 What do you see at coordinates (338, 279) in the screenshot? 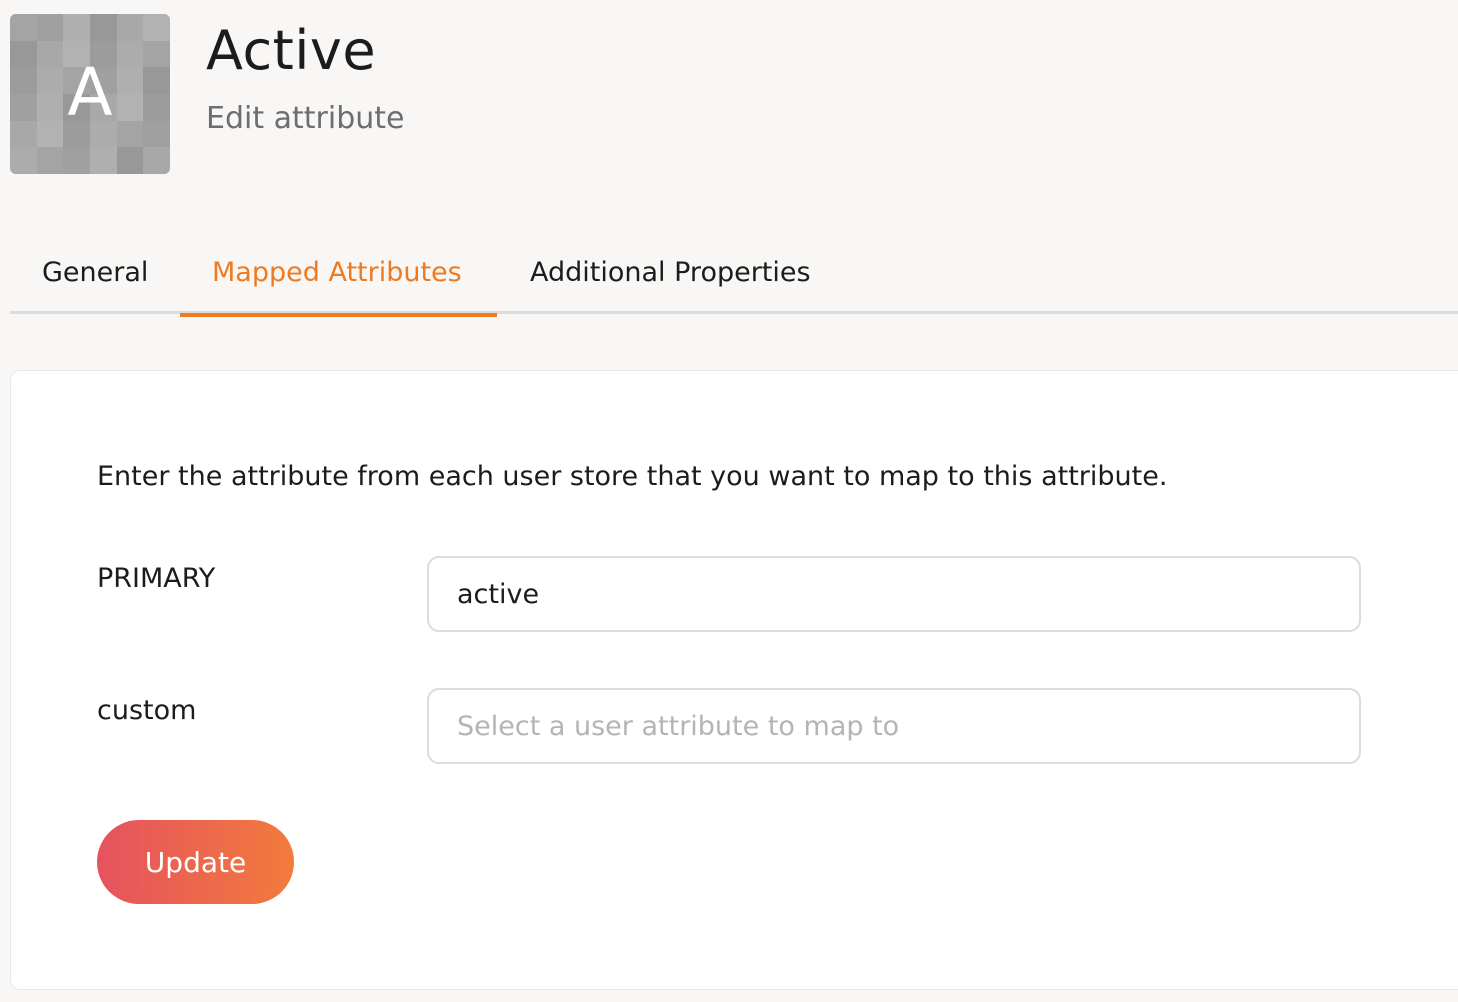
I see `tab-mapped-attributes: Mapped Attributes` at bounding box center [338, 279].